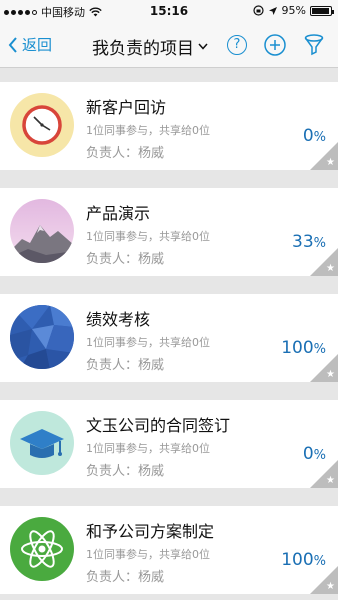  I want to click on project-card: 绩效考核 1位同事参与，共享给0位 负责人：杨威 100% ★, so click(169, 338).